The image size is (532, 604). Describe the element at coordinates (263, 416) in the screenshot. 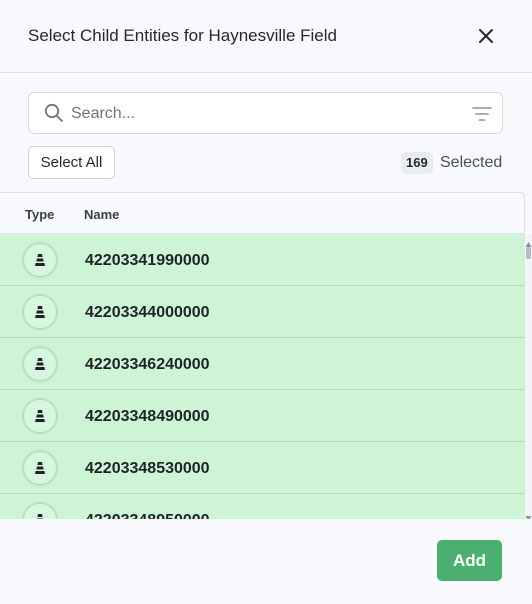

I see `table-row: 42203348490000` at that location.